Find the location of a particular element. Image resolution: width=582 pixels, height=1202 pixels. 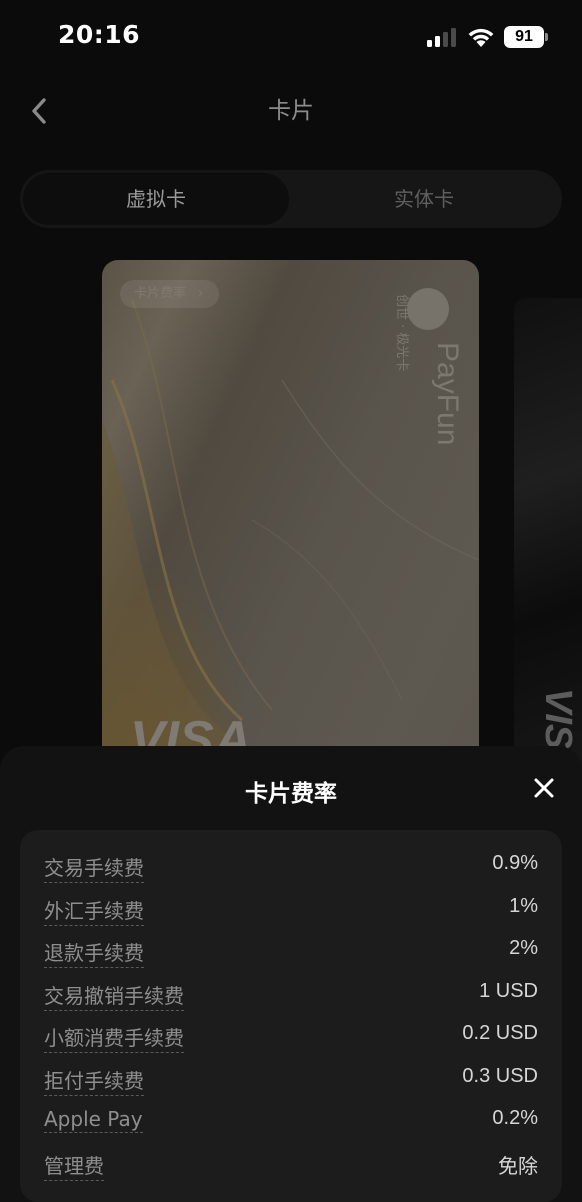

fee-name: Apple Pay is located at coordinates (93, 1120).